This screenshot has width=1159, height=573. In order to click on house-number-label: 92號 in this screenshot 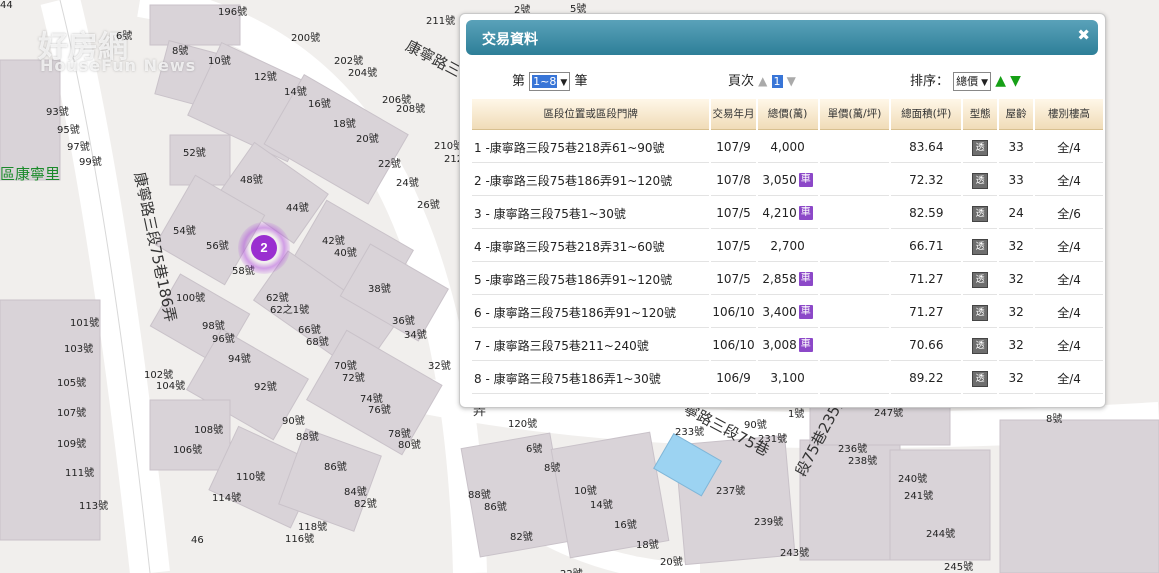, I will do `click(265, 387)`.